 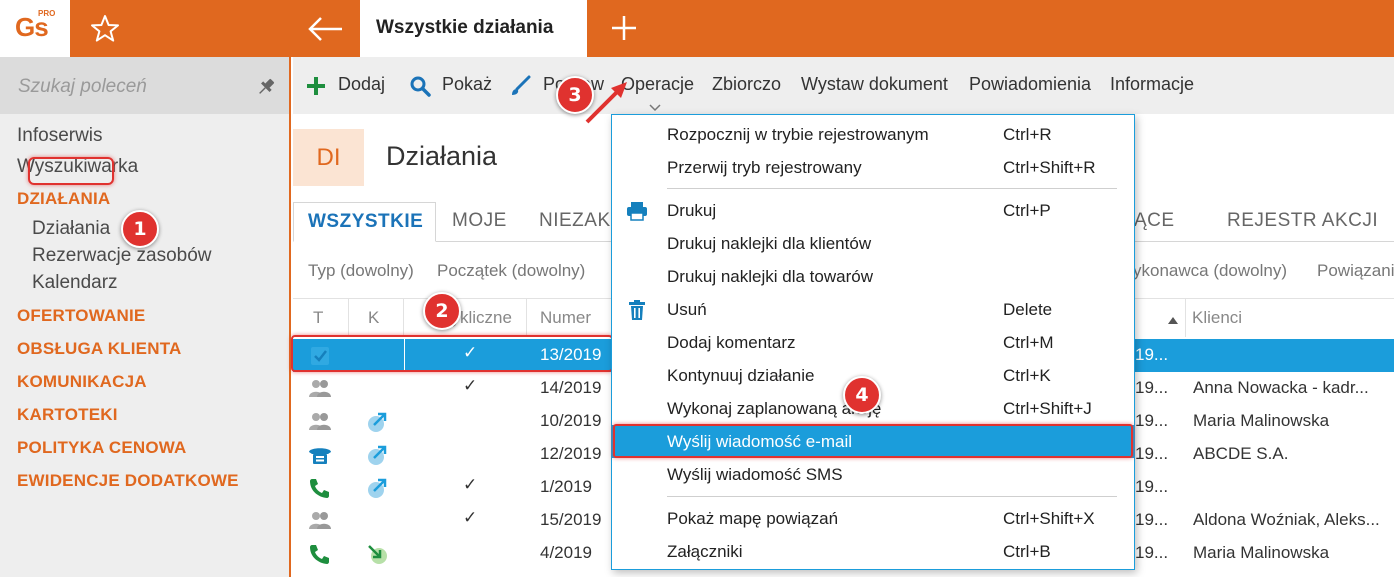 What do you see at coordinates (873, 474) in the screenshot?
I see `menu-item-send-sms: Wyślij wiadomość SMS` at bounding box center [873, 474].